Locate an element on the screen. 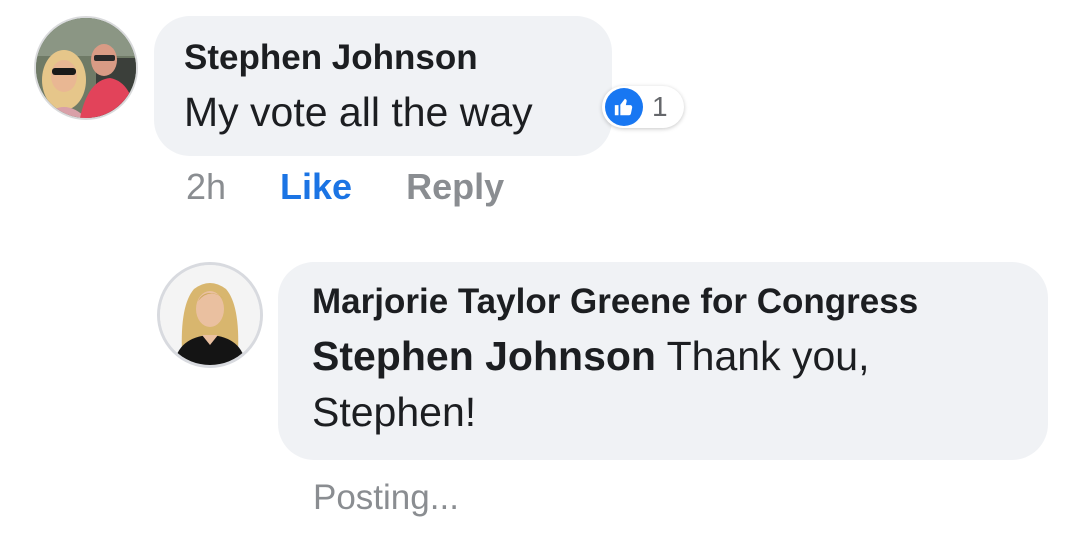  reaction-summary: 1 is located at coordinates (643, 107).